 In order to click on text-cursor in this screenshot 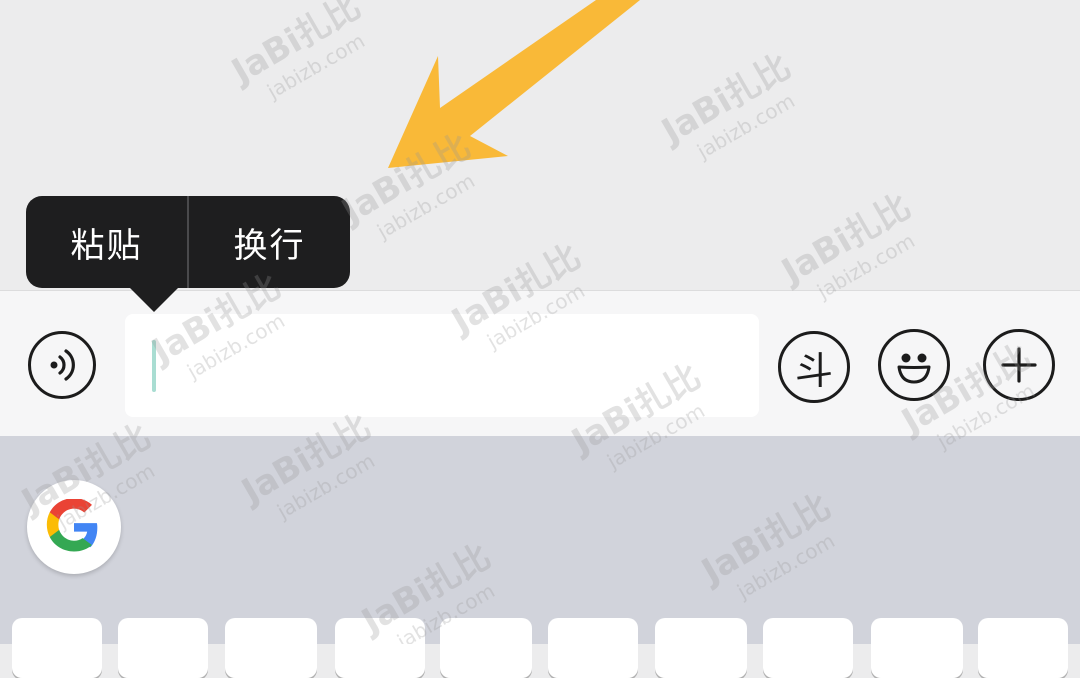, I will do `click(154, 366)`.